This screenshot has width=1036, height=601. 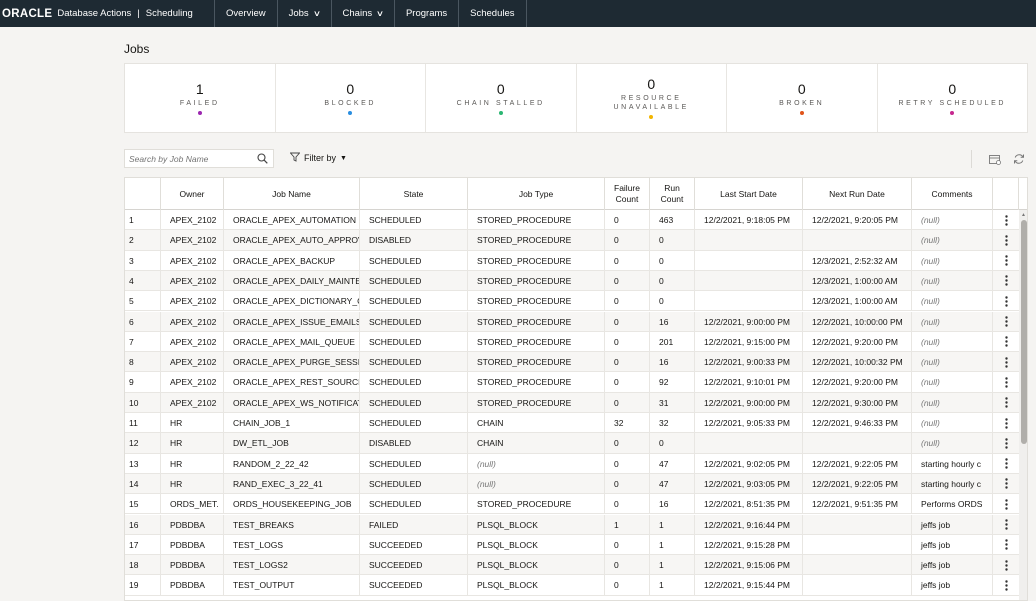 I want to click on cell-last-start-date, so click(x=749, y=280).